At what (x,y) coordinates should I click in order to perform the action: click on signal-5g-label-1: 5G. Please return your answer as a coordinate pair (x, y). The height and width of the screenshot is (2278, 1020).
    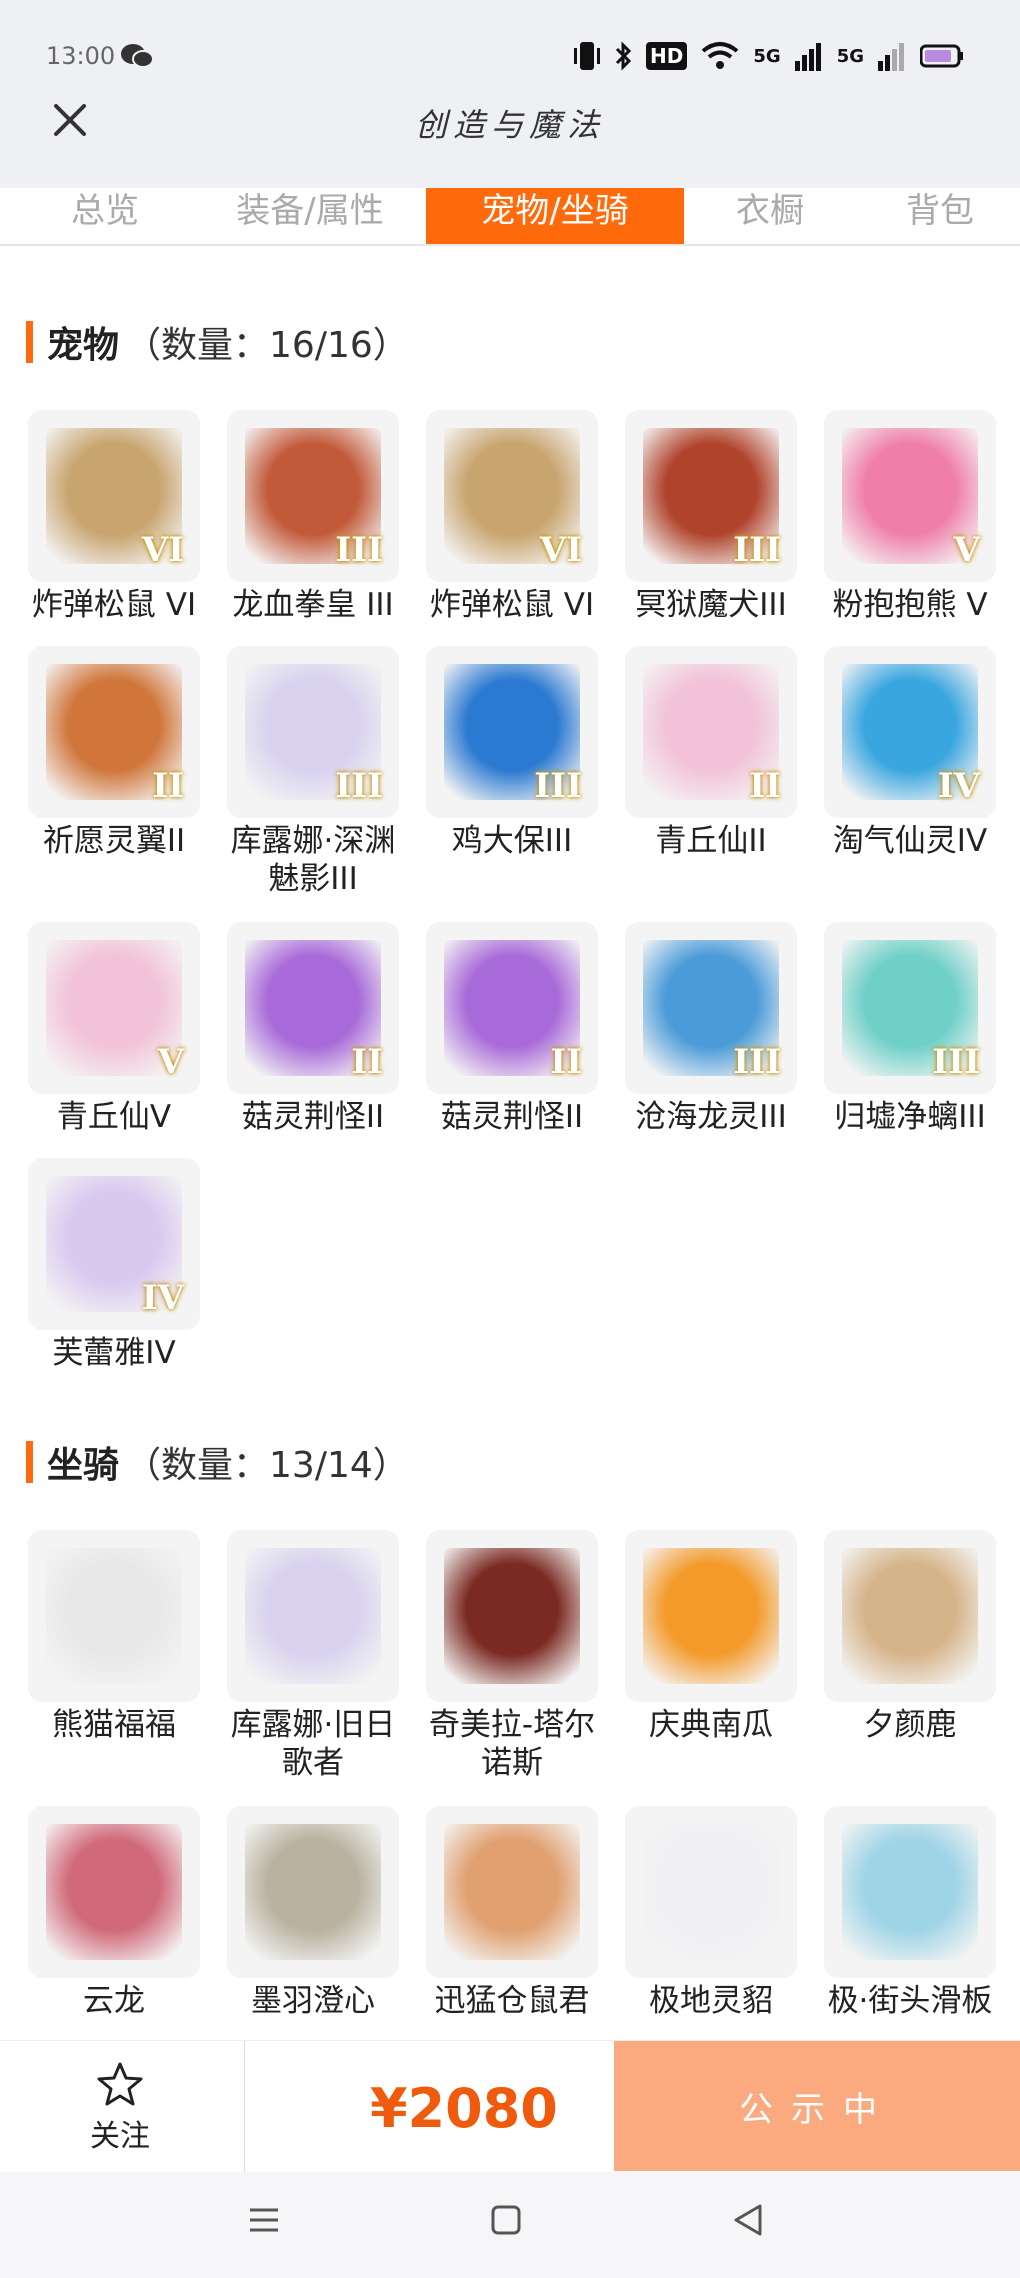
    Looking at the image, I should click on (767, 56).